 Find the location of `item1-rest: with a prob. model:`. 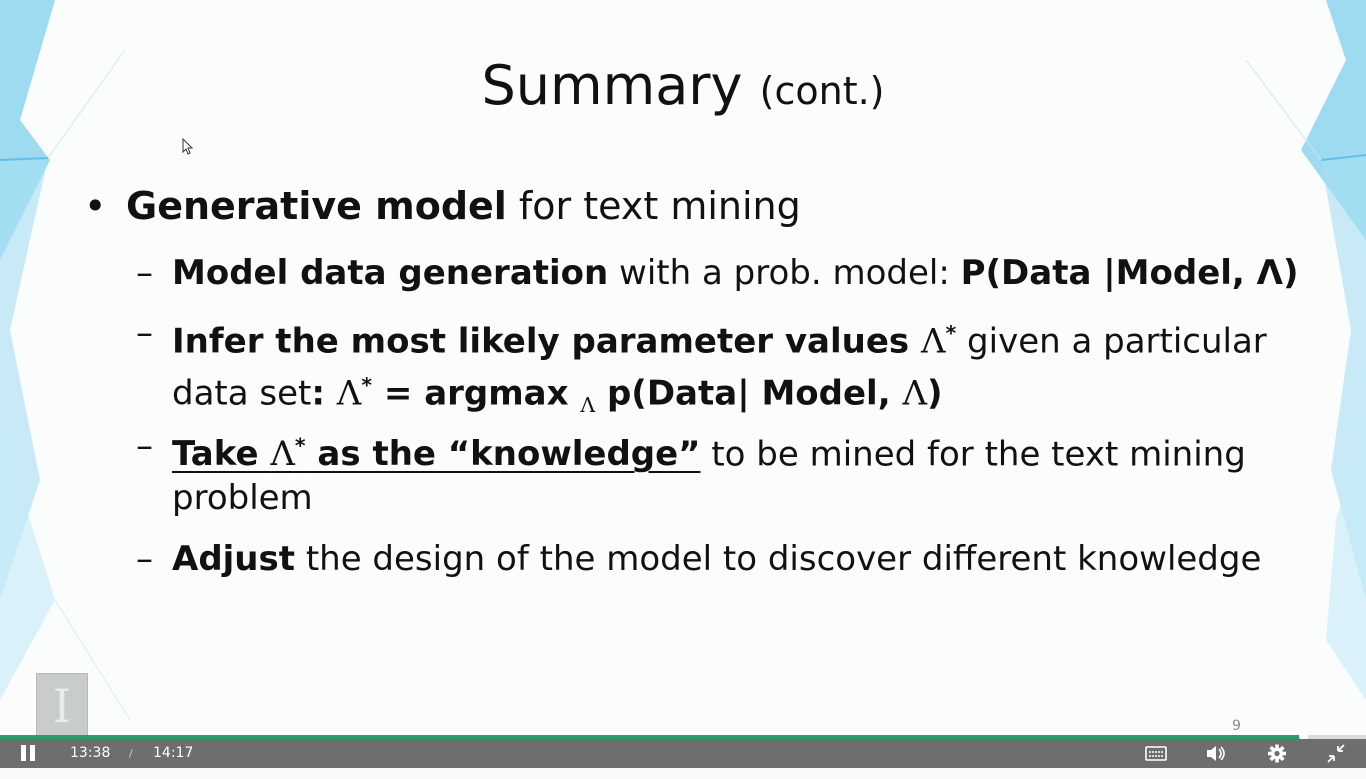

item1-rest: with a prob. model: is located at coordinates (784, 273).